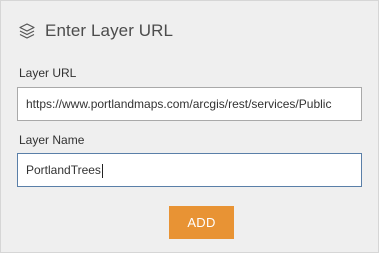  I want to click on layer-name-label: Layer Name, so click(52, 140).